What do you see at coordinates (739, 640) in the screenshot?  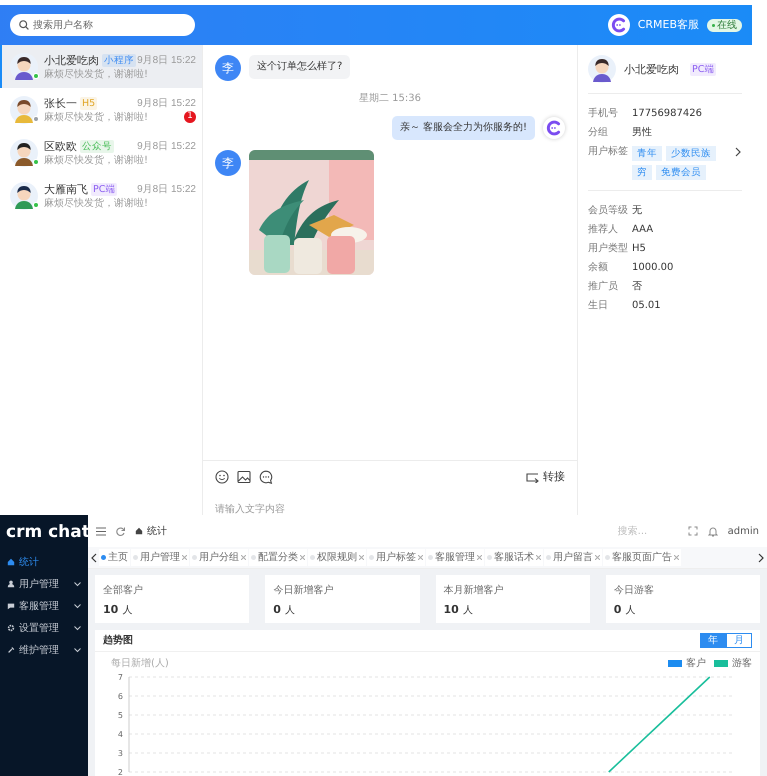 I see `period-toggle: 月` at bounding box center [739, 640].